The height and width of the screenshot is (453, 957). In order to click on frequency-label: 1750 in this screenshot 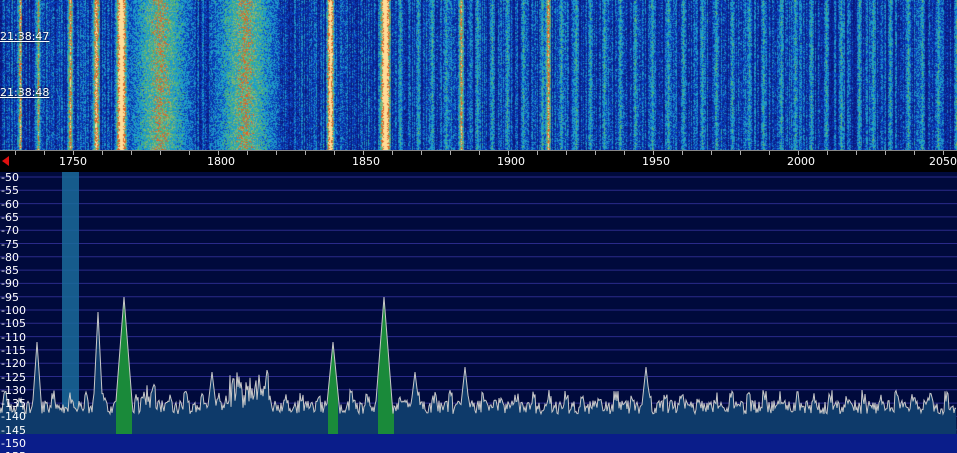, I will do `click(73, 161)`.